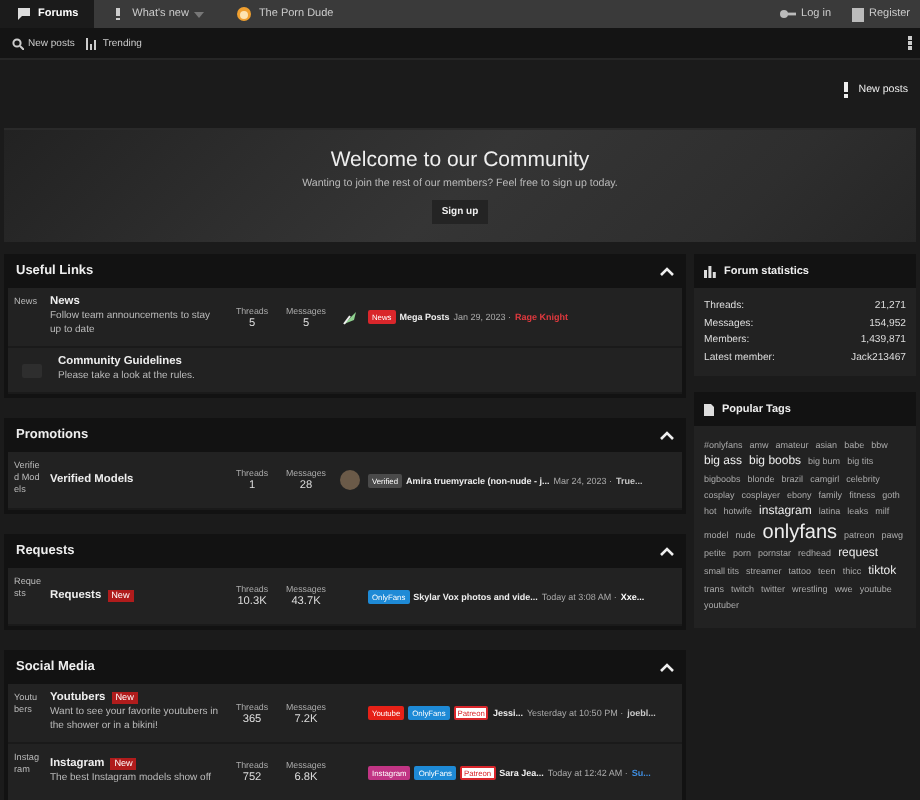 This screenshot has height=800, width=920. What do you see at coordinates (18, 43) in the screenshot?
I see `search-icon` at bounding box center [18, 43].